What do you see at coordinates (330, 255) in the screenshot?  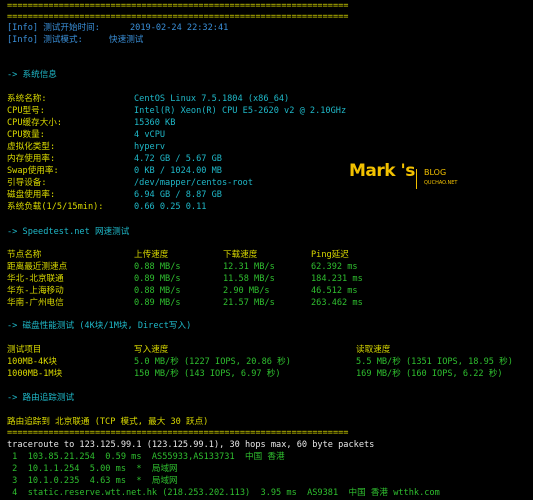 I see `speedtest-col-ping: Ping延迟` at bounding box center [330, 255].